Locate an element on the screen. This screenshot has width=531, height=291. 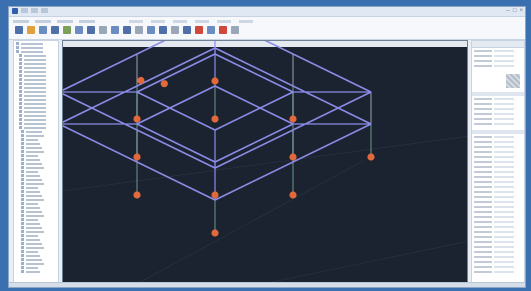
minimize-icon: – is located at coordinates (508, 11).